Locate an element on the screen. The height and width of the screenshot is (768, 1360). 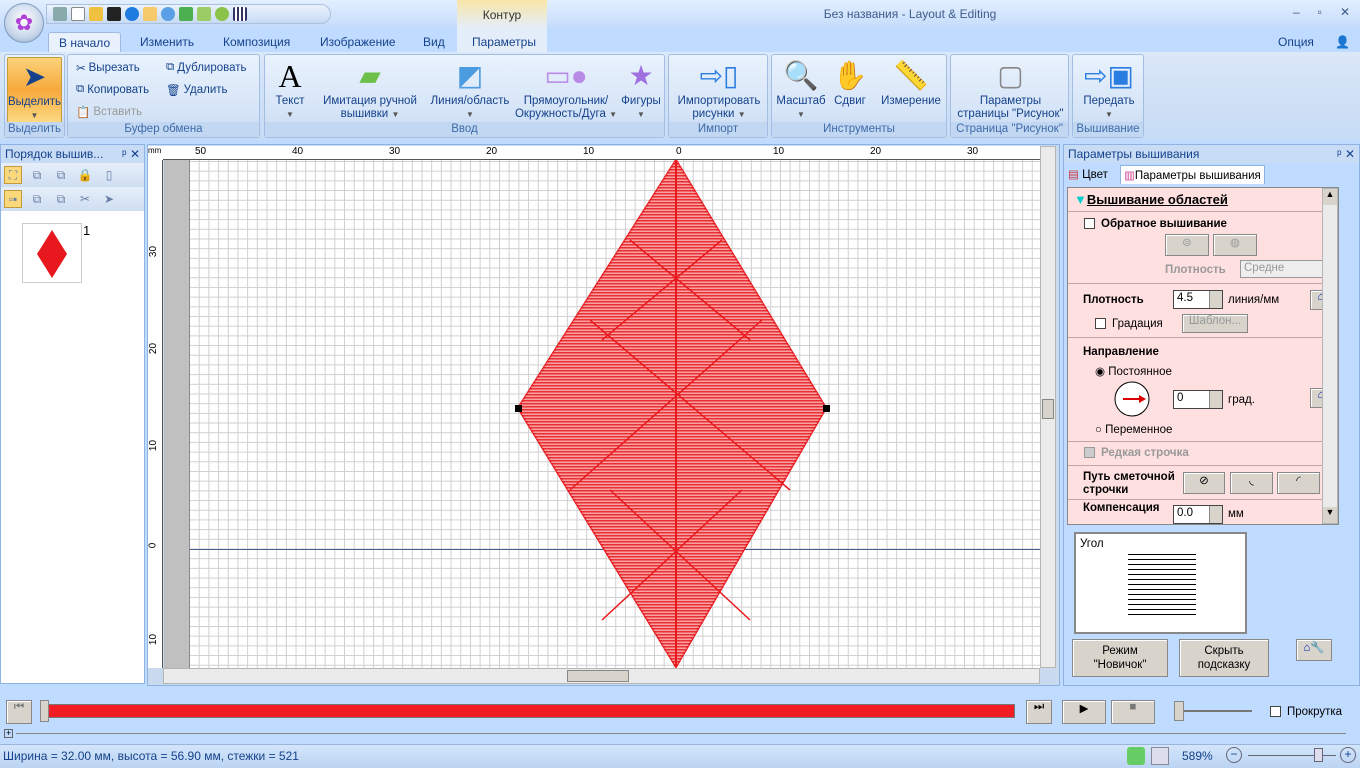
horizontal-scrollbar is located at coordinates (601, 676).